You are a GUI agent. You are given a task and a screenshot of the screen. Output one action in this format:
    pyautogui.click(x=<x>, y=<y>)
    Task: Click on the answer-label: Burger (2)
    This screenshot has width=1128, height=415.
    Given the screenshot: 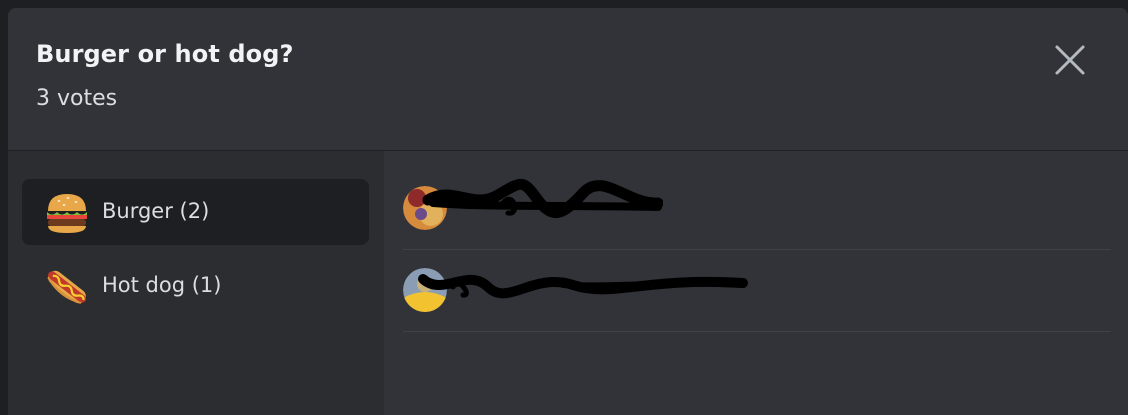 What is the action you would take?
    pyautogui.click(x=156, y=211)
    